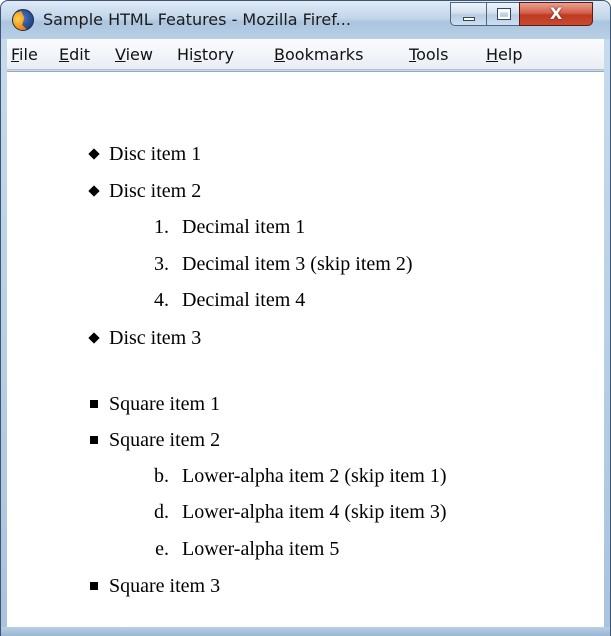 The image size is (611, 636). I want to click on list-item: Lower-alpha item 5, so click(261, 549).